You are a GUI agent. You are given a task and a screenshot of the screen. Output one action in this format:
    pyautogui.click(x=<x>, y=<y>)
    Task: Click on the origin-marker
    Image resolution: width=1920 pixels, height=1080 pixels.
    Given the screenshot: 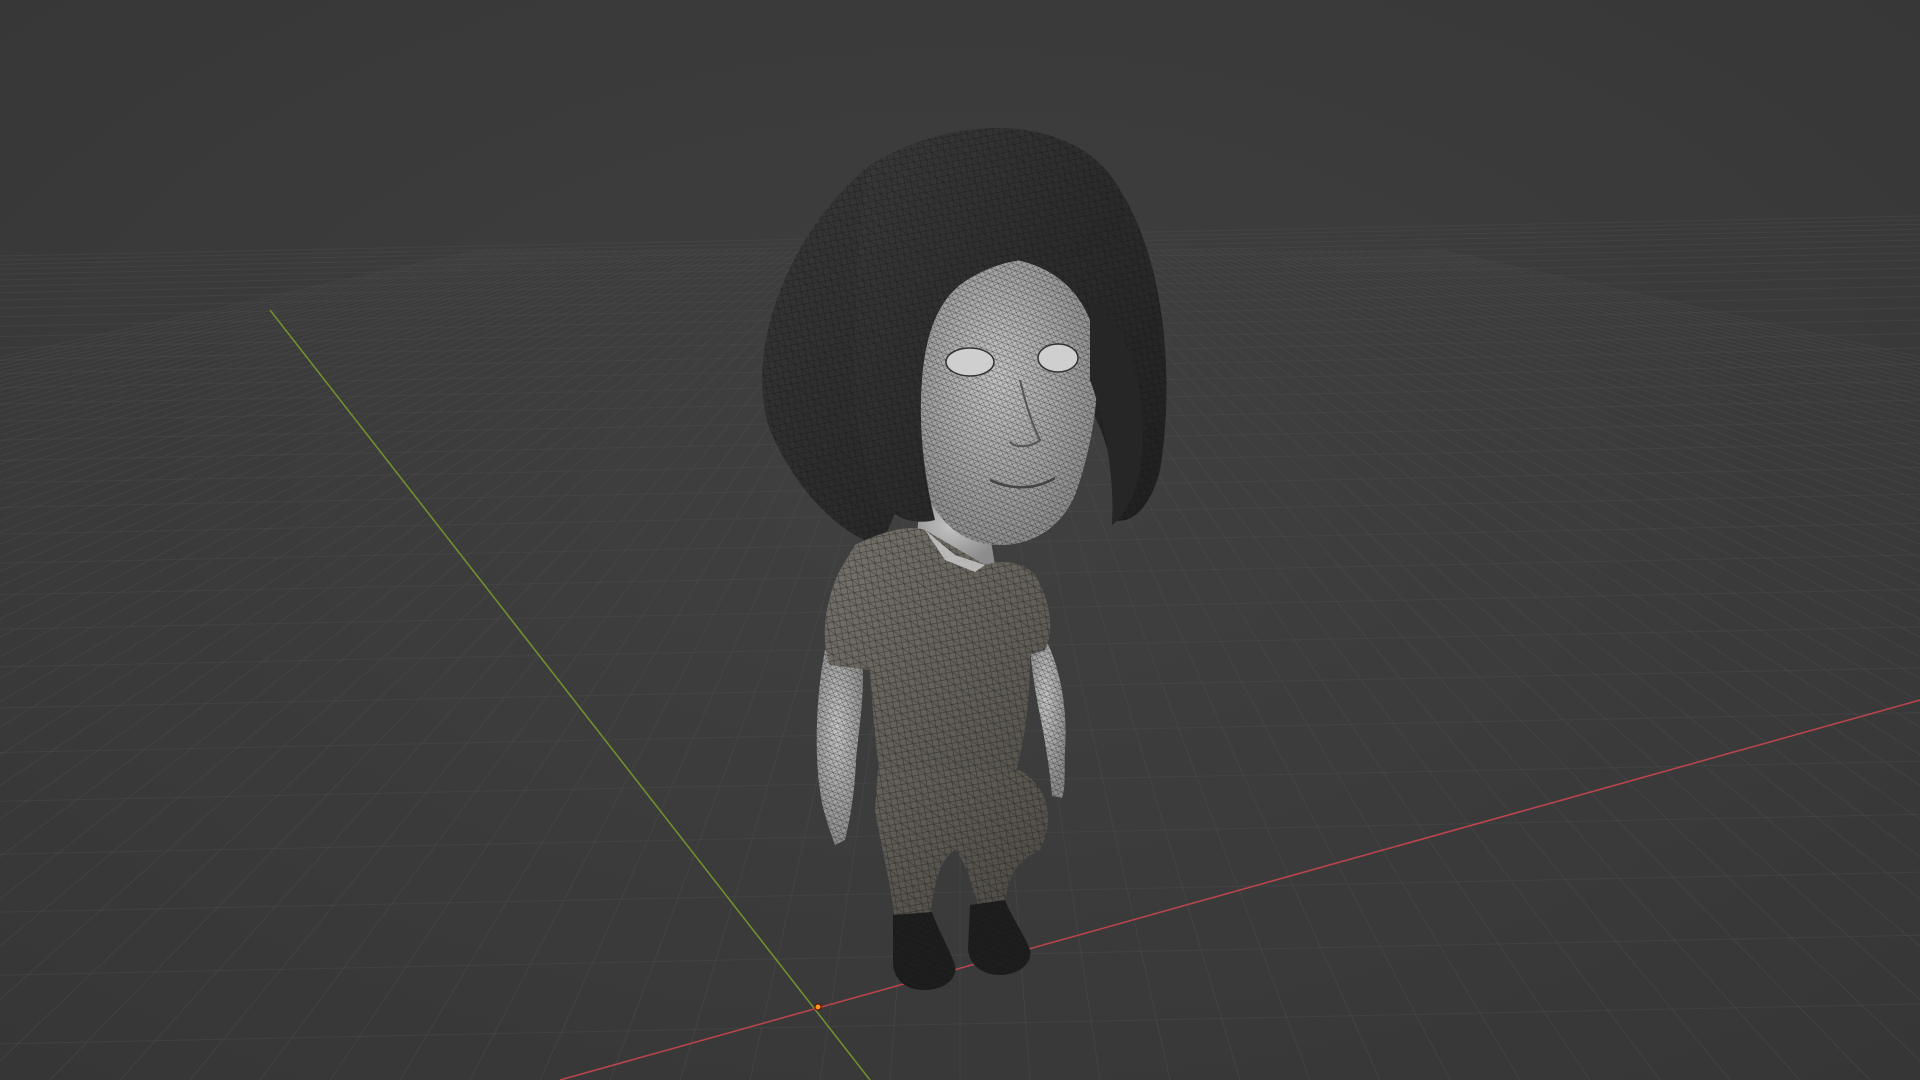 What is the action you would take?
    pyautogui.click(x=818, y=1007)
    